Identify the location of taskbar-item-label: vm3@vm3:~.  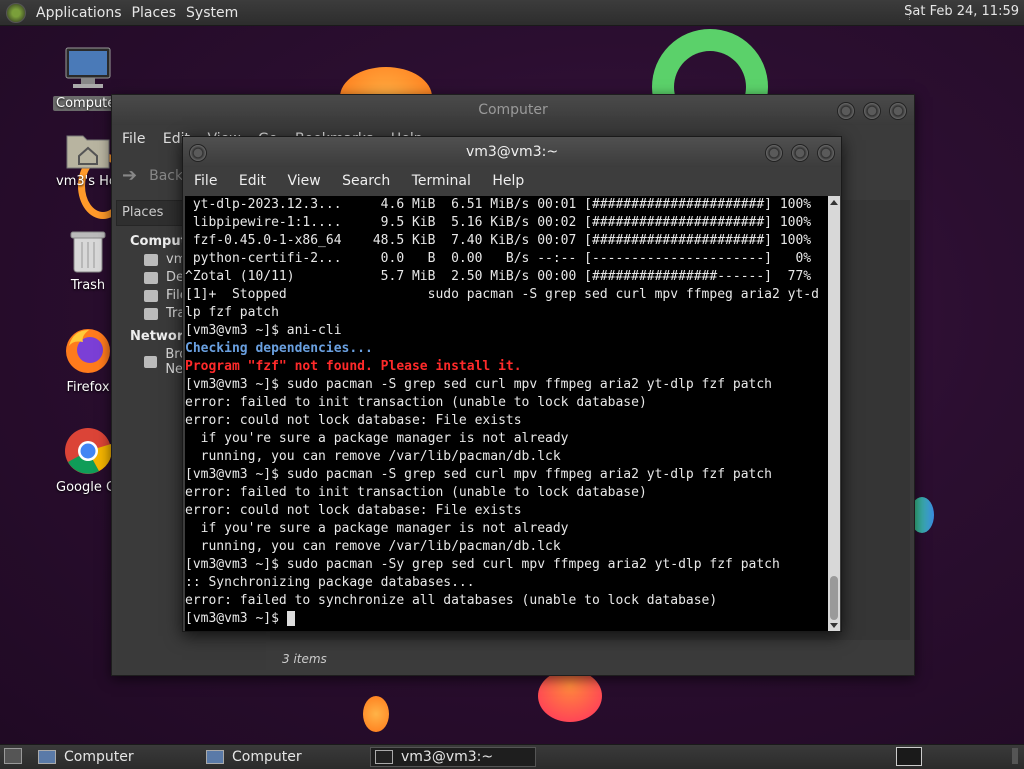
(447, 757).